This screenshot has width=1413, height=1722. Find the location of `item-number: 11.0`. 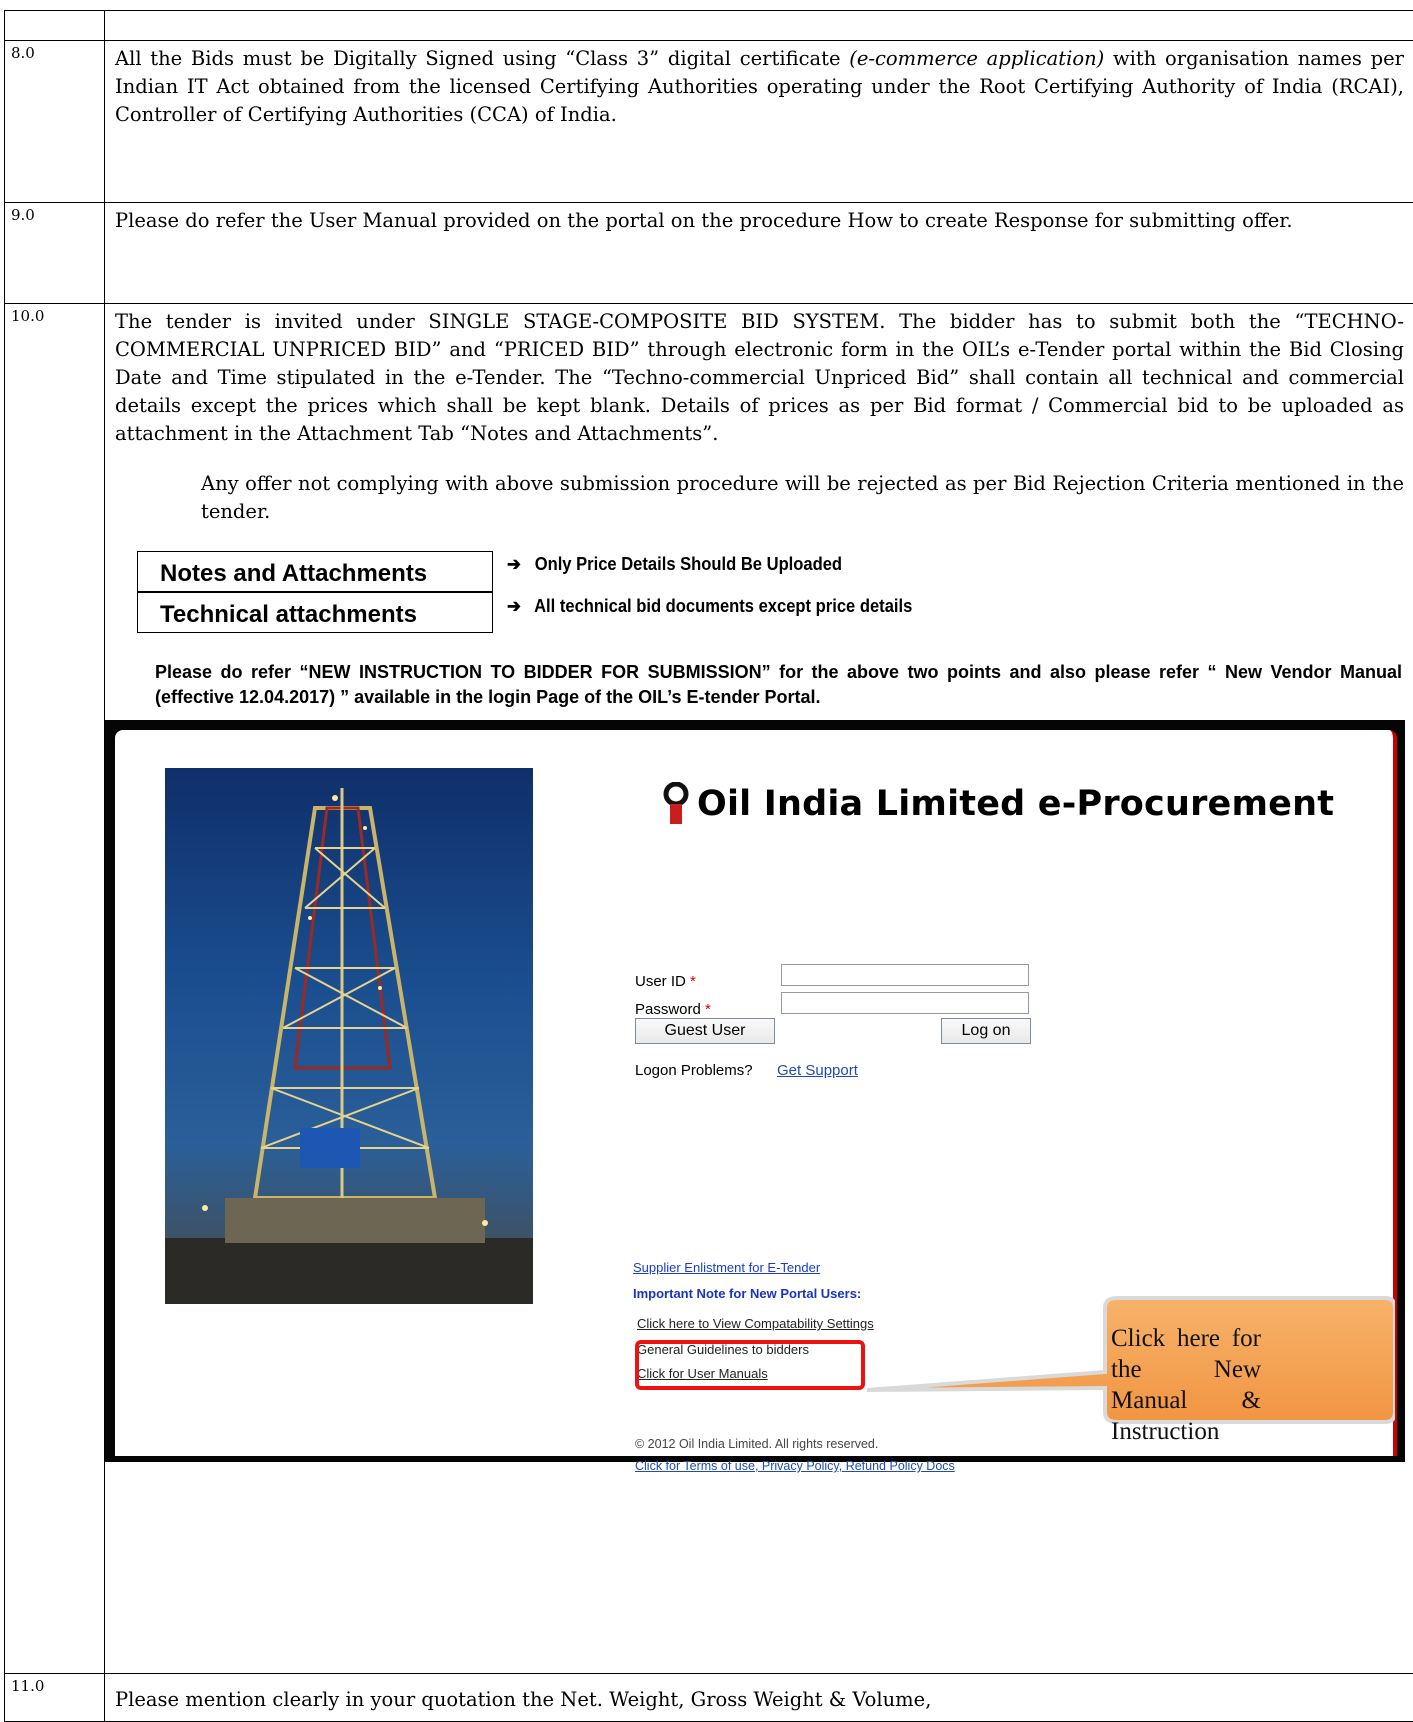

item-number: 11.0 is located at coordinates (55, 1698).